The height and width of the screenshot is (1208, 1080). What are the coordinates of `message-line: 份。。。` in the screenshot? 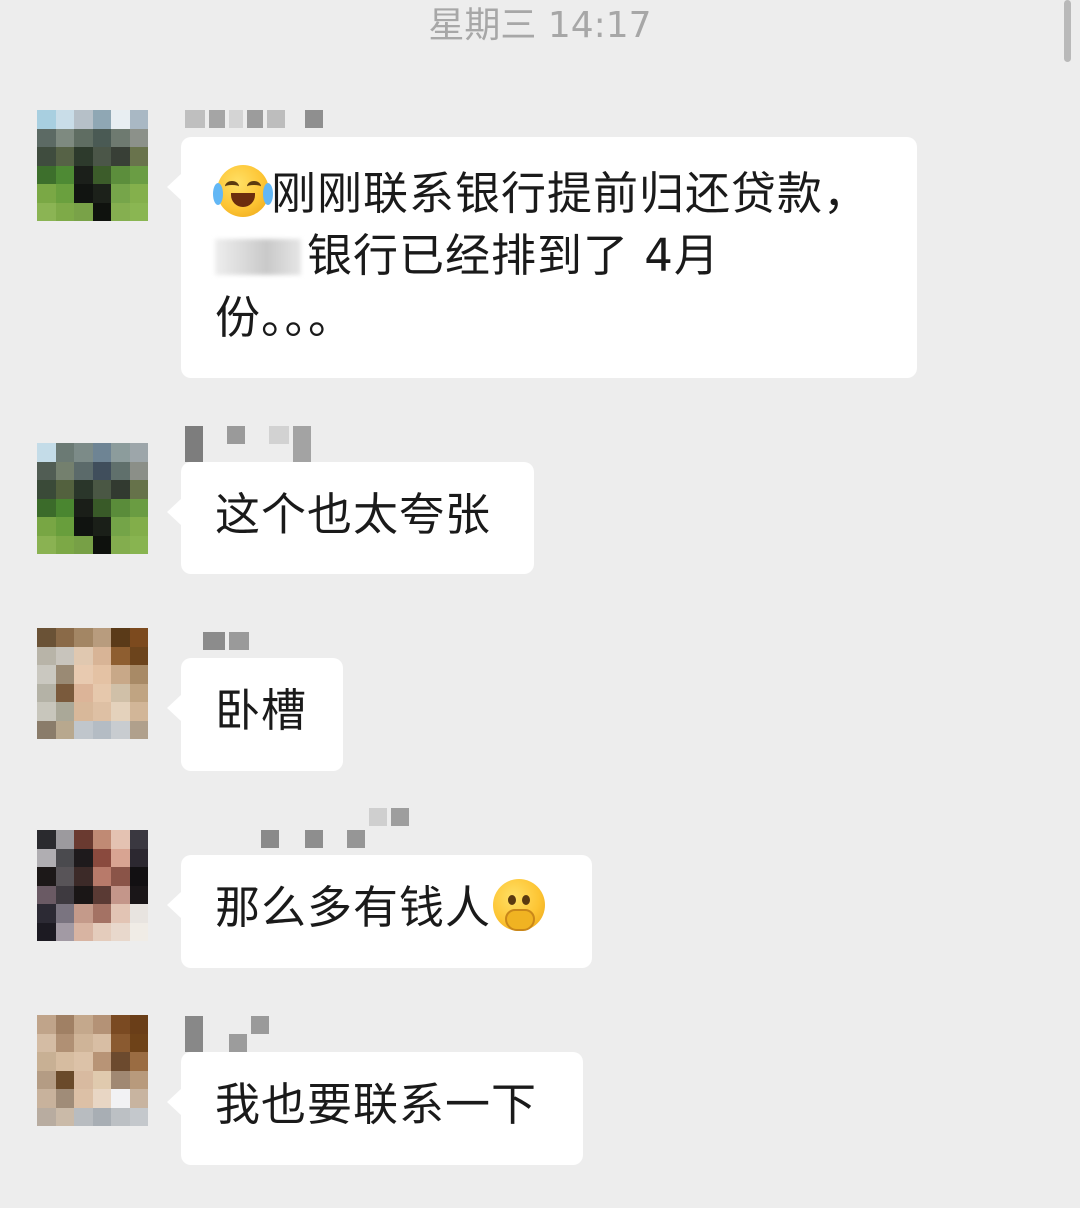 It's located at (285, 317).